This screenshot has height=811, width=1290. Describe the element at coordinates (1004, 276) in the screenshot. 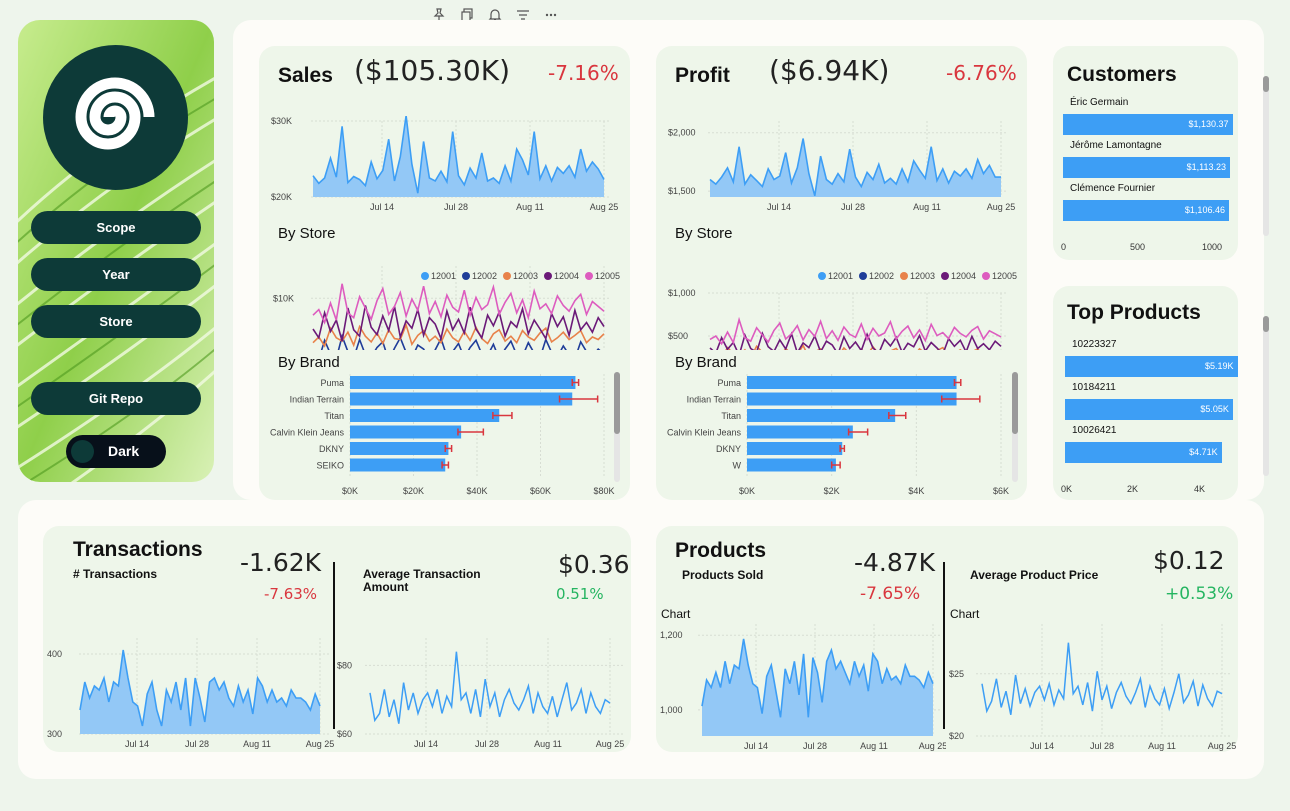

I see `legend-label: 12005` at that location.